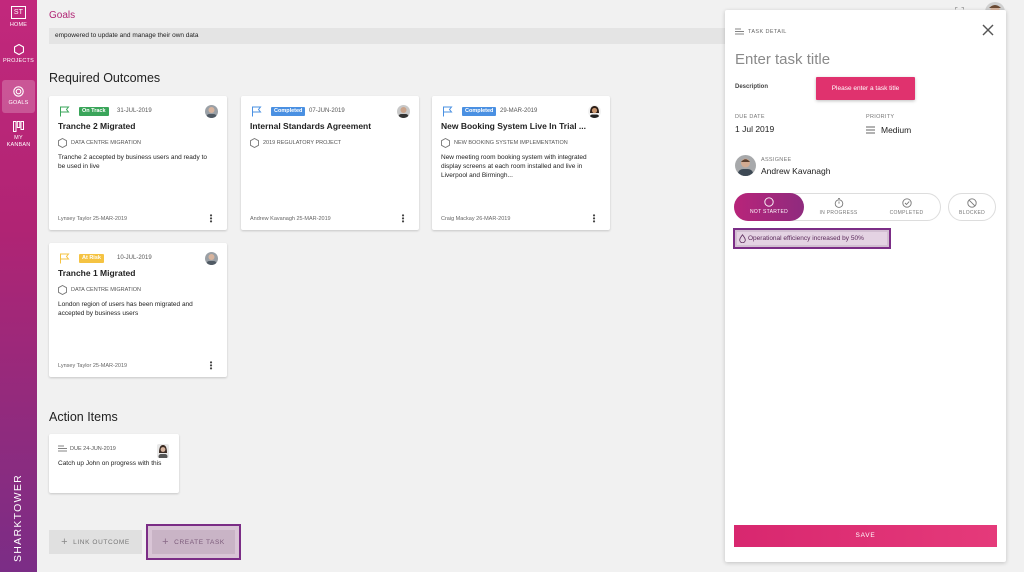 This screenshot has height=572, width=1024. I want to click on project-label: 2019 REGULATORY PROJECT, so click(295, 143).